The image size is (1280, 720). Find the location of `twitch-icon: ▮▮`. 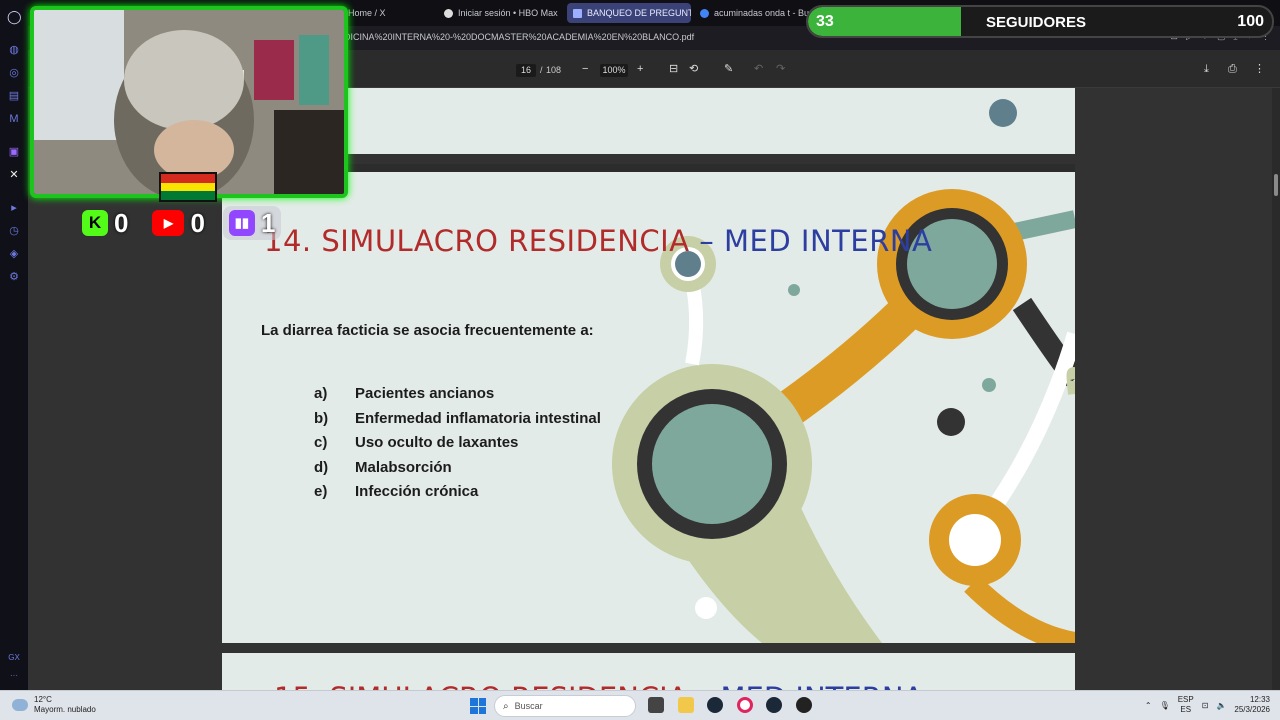

twitch-icon: ▮▮ is located at coordinates (241, 223).